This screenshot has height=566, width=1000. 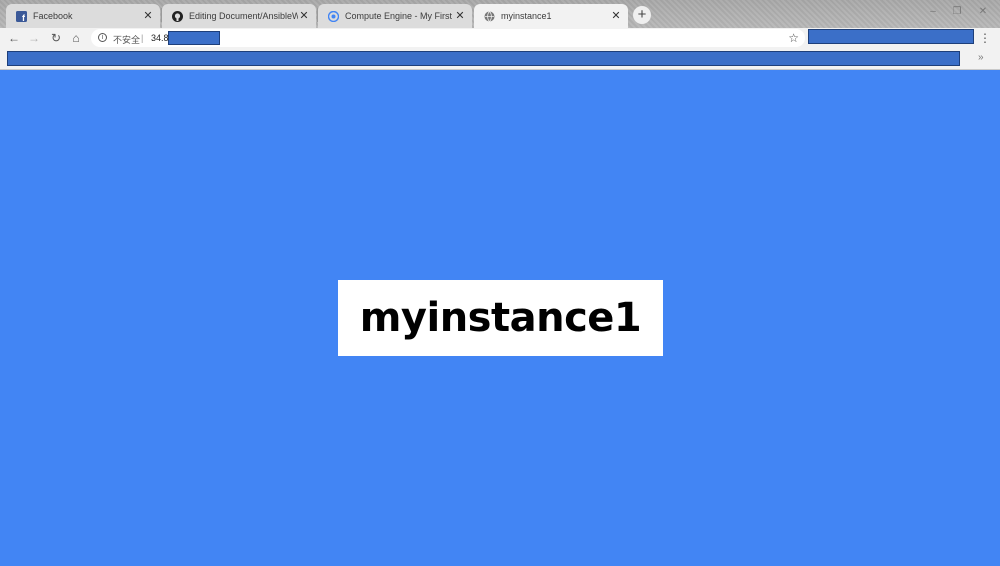 What do you see at coordinates (76, 38) in the screenshot?
I see `home-icon: ⌂` at bounding box center [76, 38].